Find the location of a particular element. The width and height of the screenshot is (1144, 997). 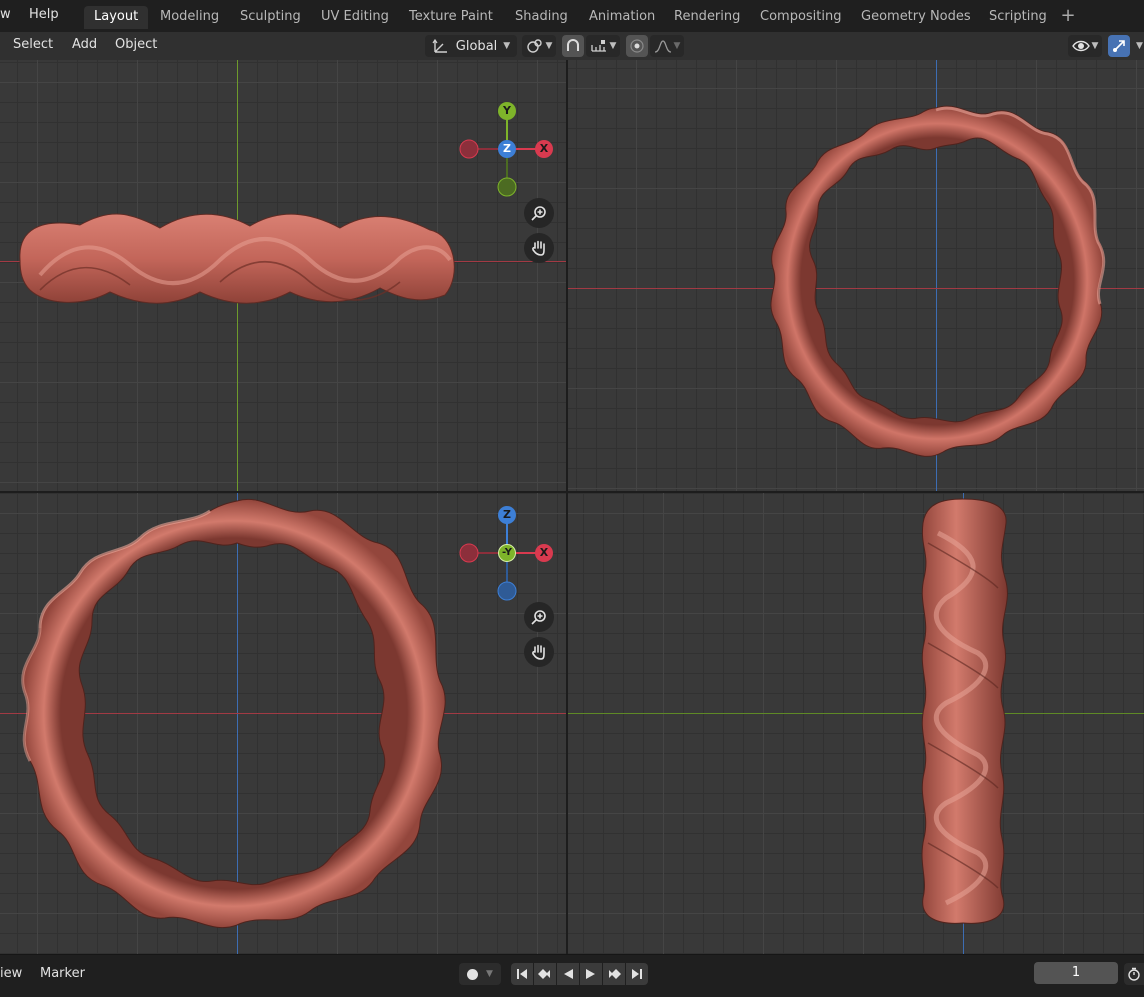

stopwatch-icon is located at coordinates (1134, 974).